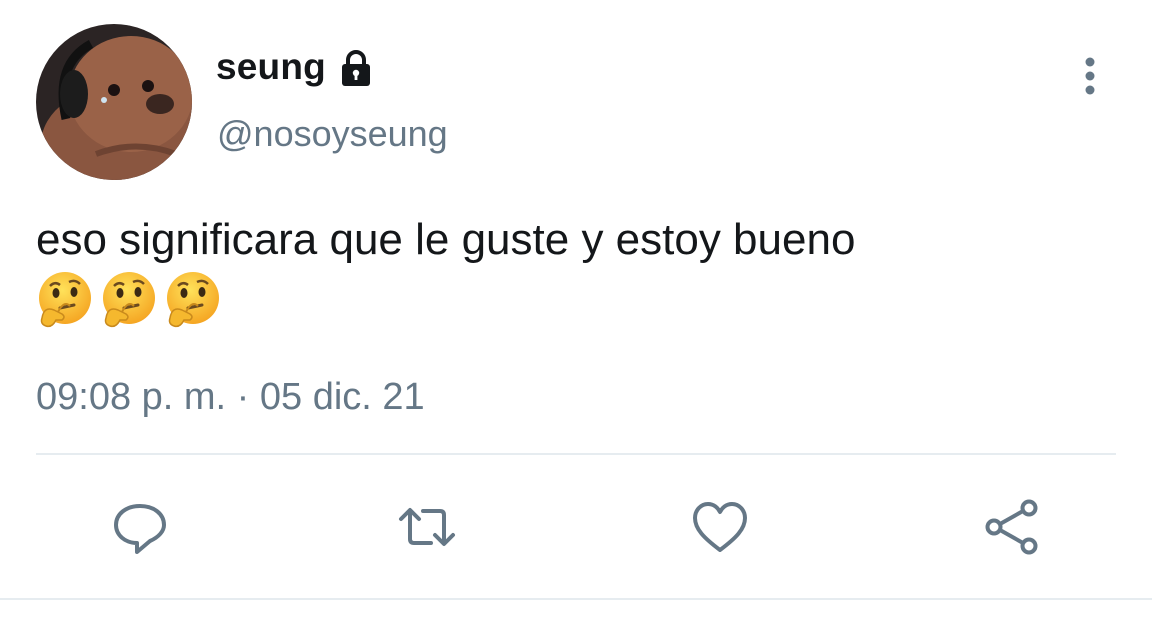  I want to click on divider, so click(576, 454).